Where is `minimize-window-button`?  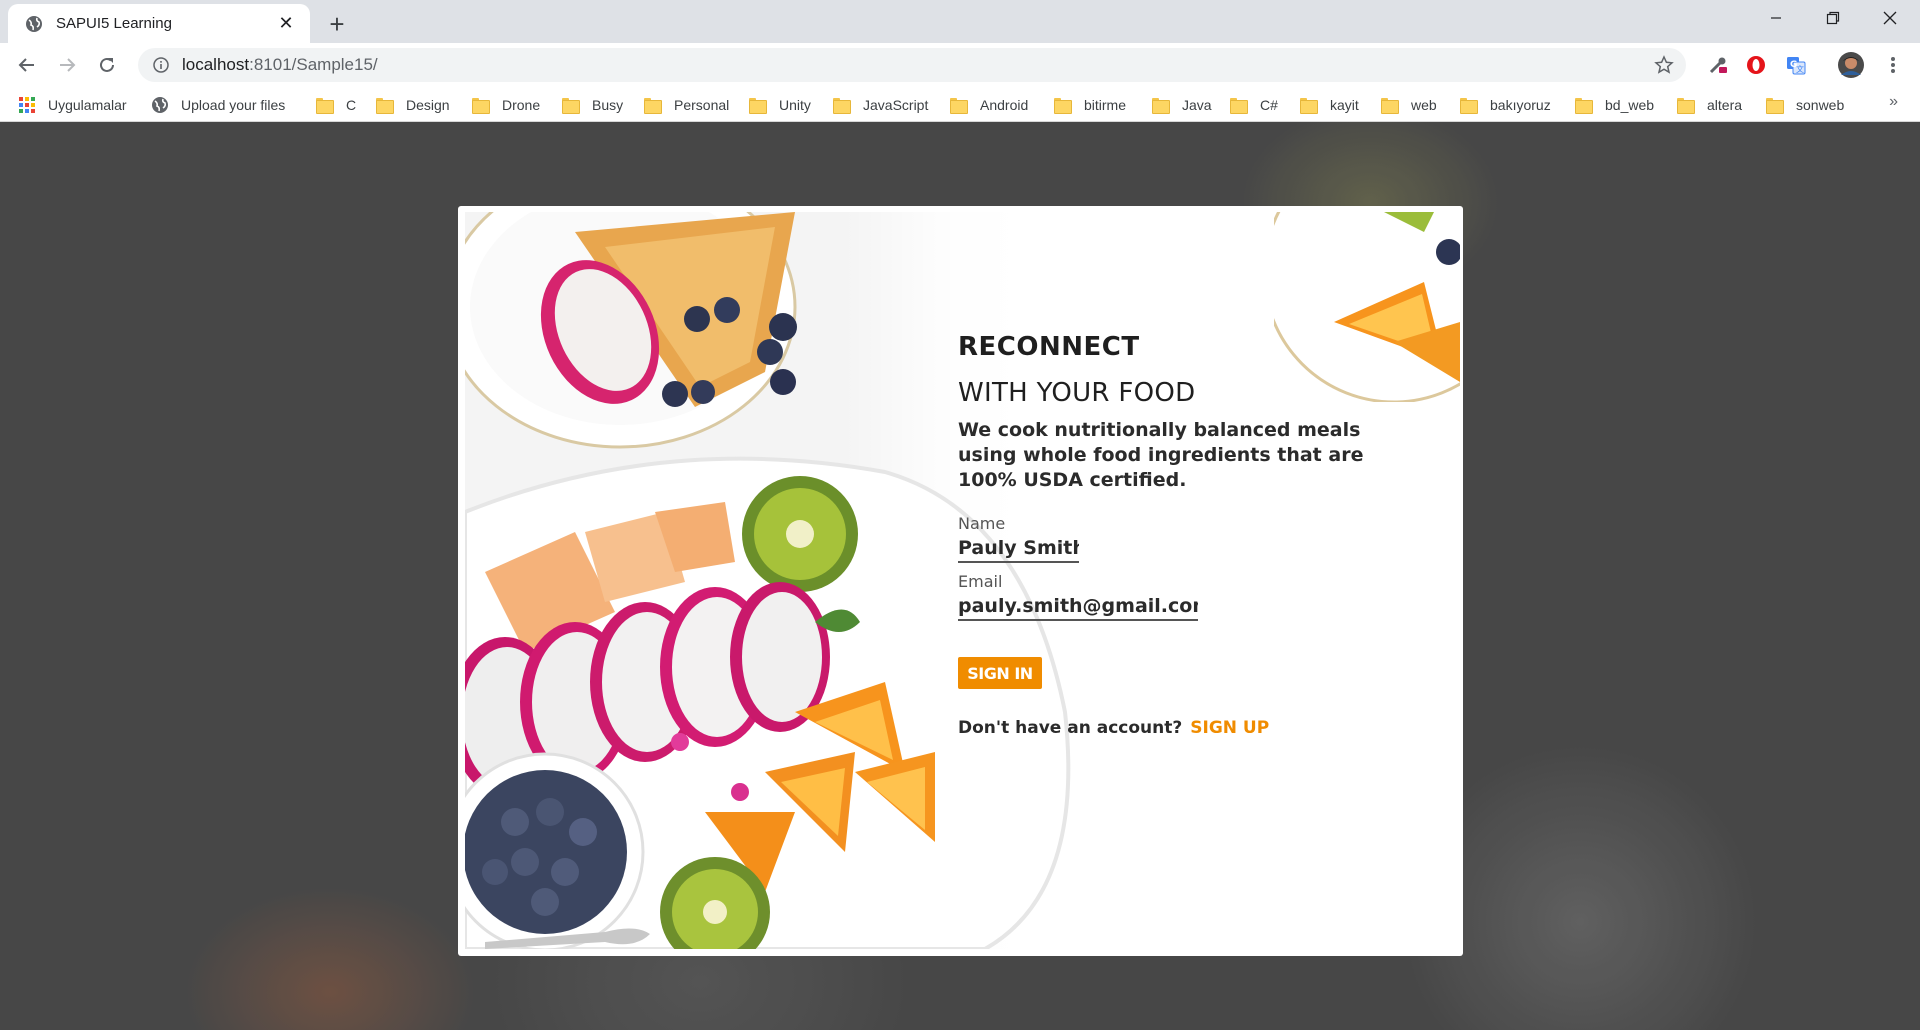
minimize-window-button is located at coordinates (1776, 18).